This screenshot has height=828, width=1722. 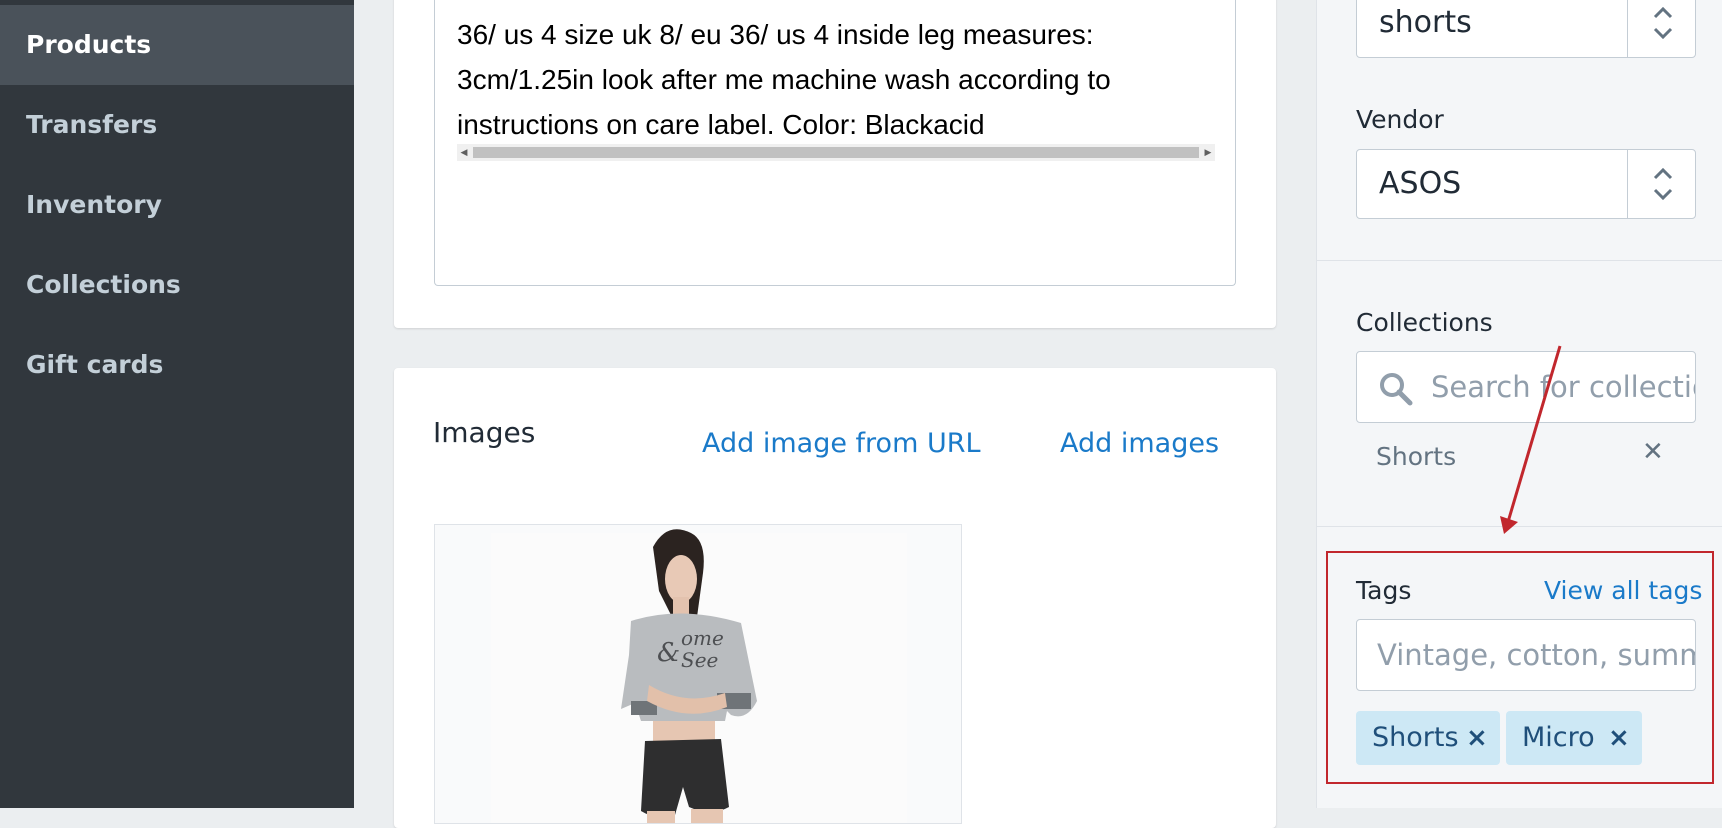 What do you see at coordinates (699, 660) in the screenshot?
I see `svg-text: See` at bounding box center [699, 660].